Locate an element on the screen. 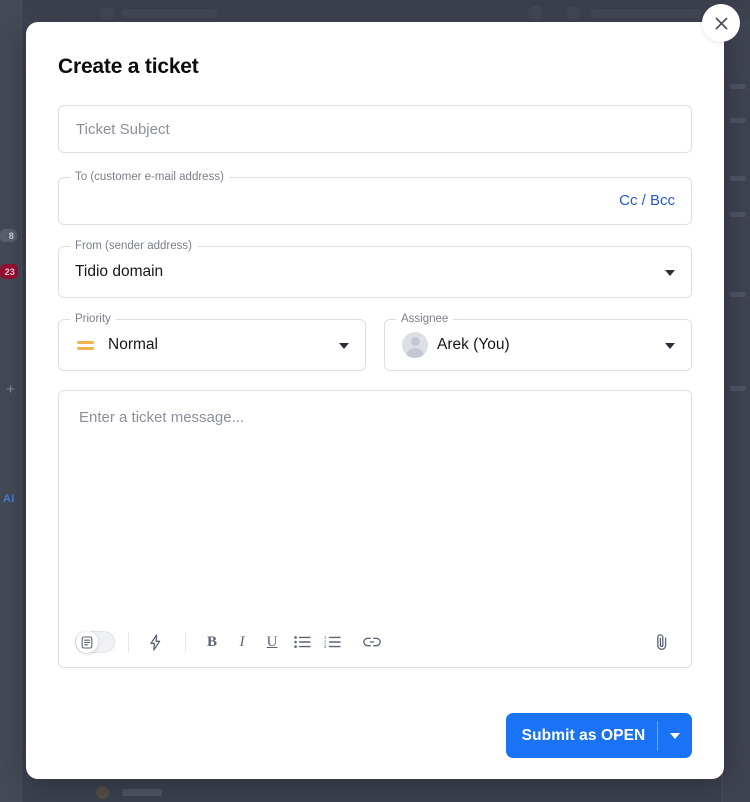  paperclip-icon is located at coordinates (662, 642).